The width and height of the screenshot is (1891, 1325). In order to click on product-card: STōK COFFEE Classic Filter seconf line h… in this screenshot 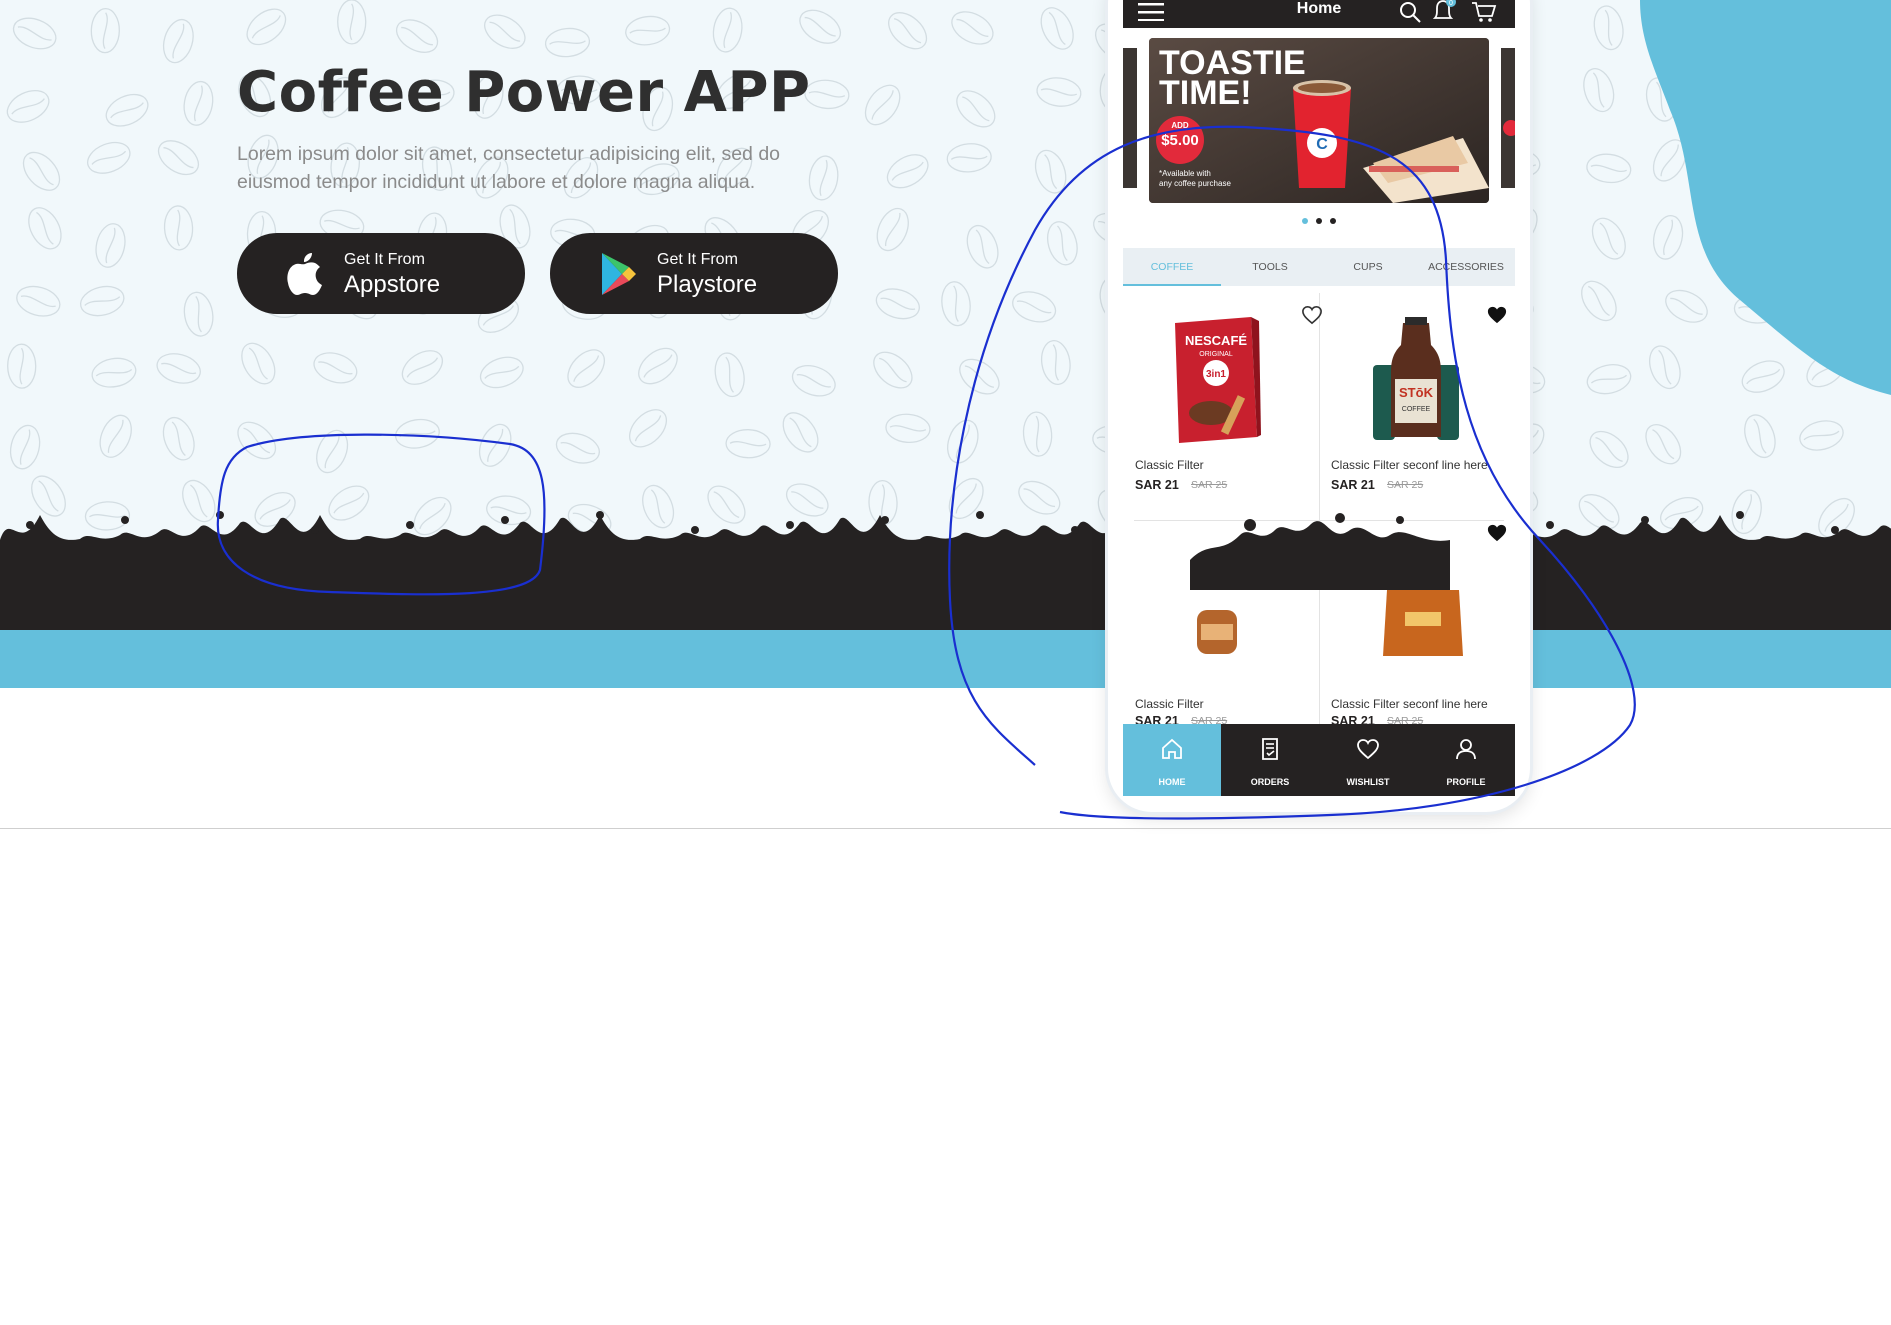, I will do `click(1417, 405)`.